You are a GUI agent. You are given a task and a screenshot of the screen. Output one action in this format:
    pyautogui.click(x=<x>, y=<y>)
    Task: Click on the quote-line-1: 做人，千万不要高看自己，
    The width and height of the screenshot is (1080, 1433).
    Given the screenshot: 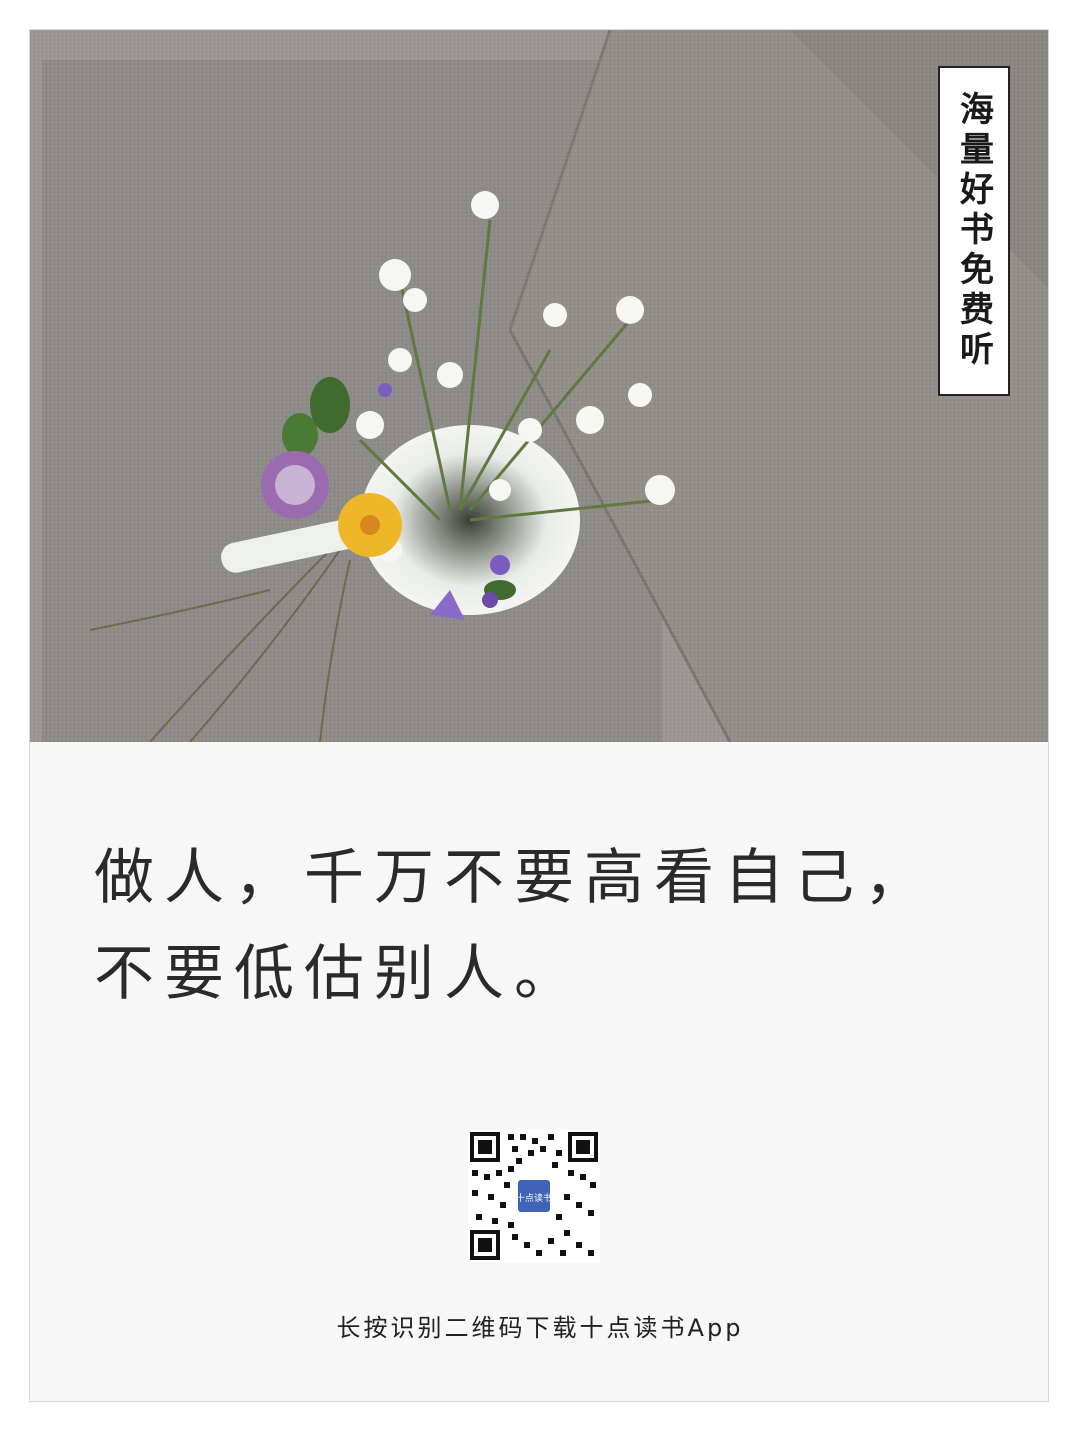 What is the action you would take?
    pyautogui.click(x=514, y=878)
    